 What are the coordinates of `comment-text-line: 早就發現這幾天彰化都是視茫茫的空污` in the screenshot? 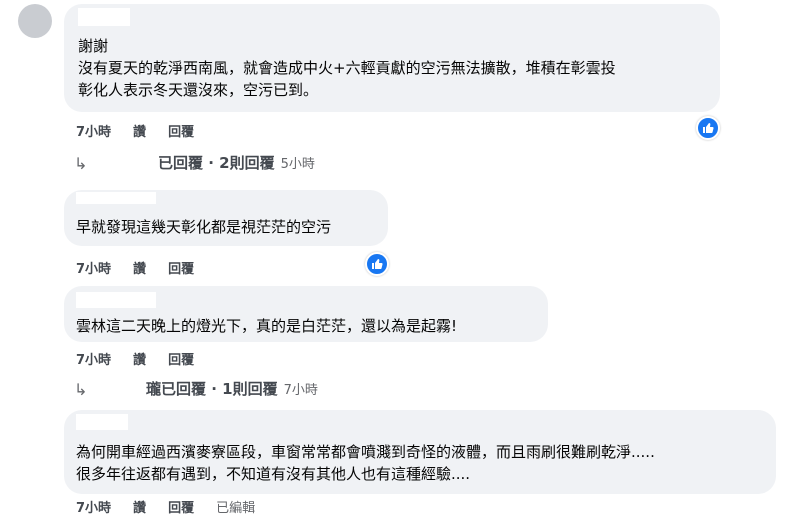 It's located at (204, 227).